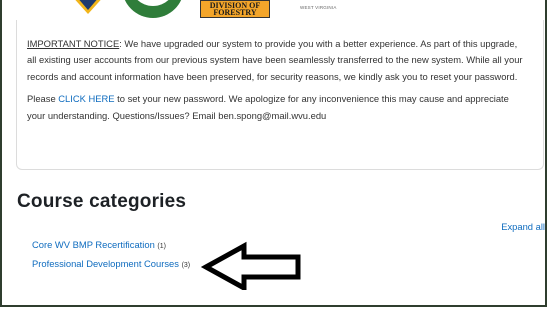 The height and width of the screenshot is (309, 549). I want to click on wvu-logo-inner, so click(88, 5).